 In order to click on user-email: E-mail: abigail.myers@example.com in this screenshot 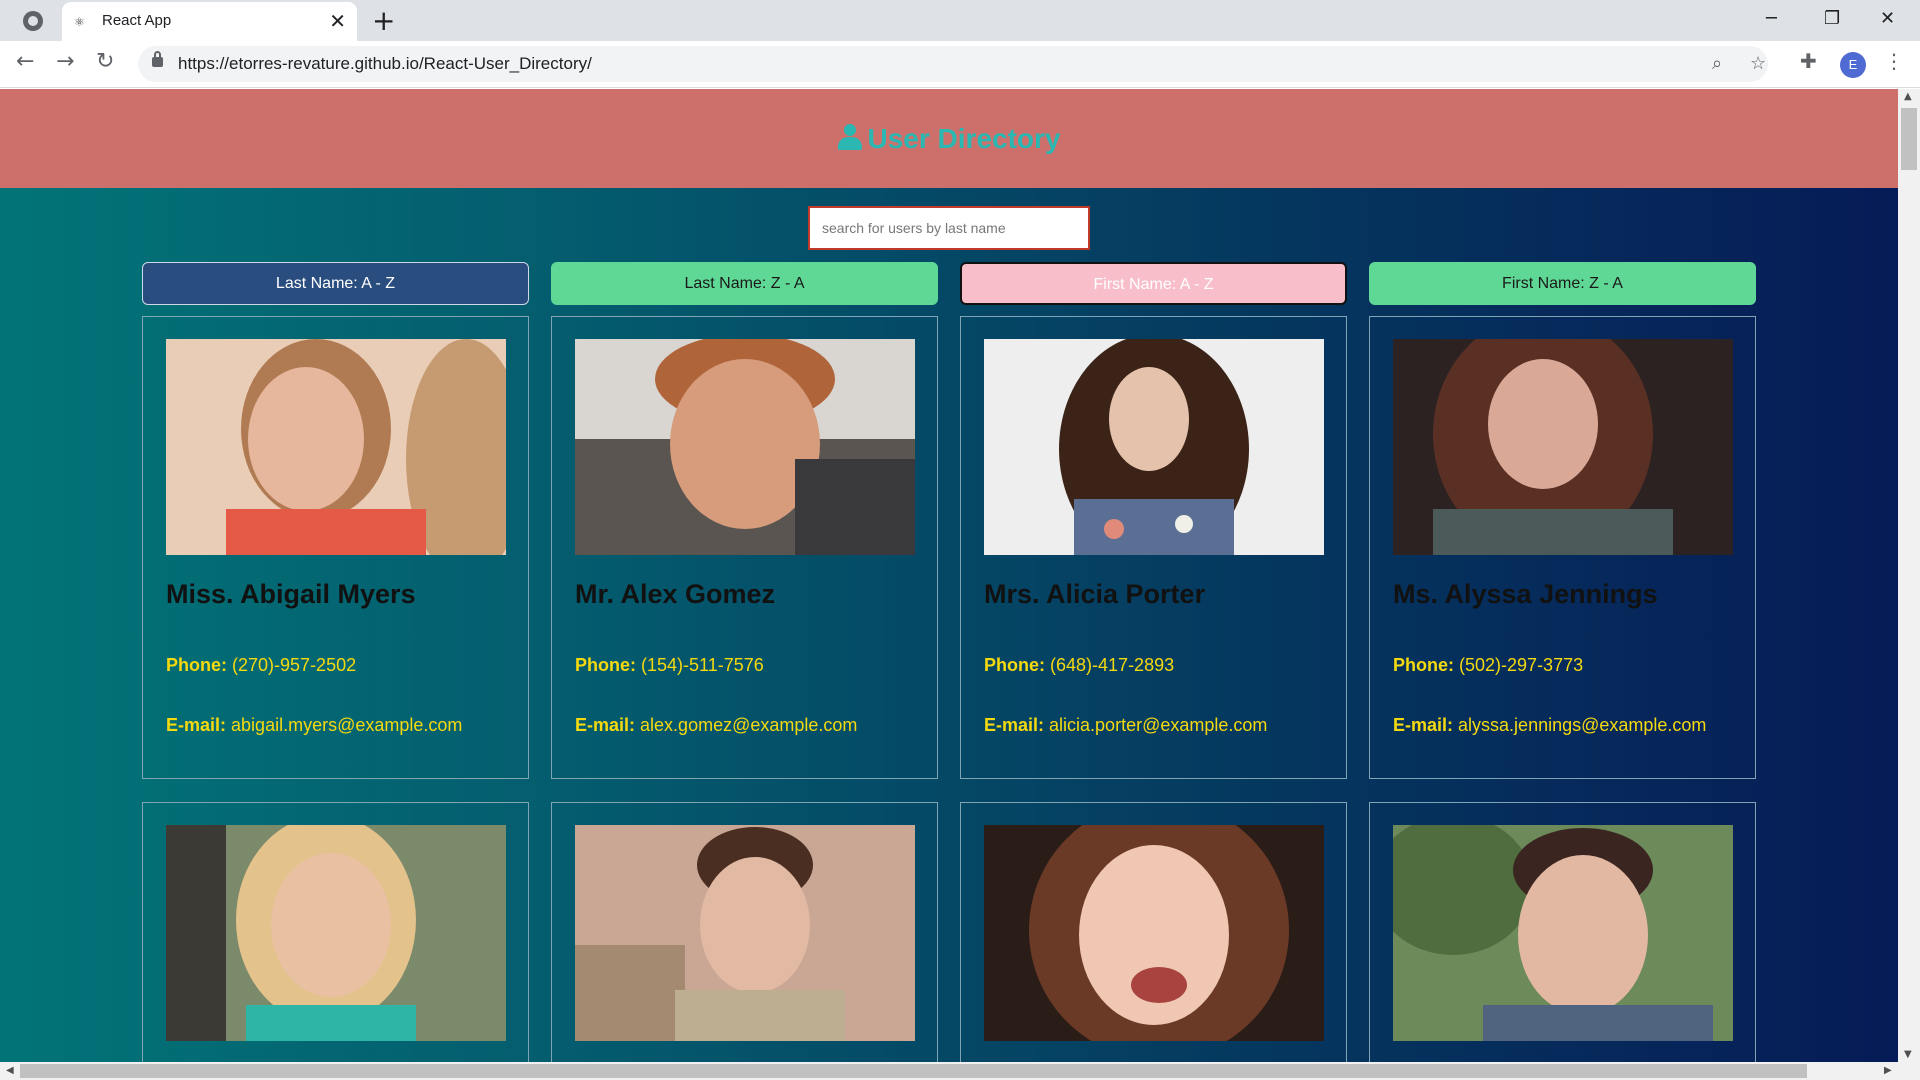, I will do `click(314, 725)`.